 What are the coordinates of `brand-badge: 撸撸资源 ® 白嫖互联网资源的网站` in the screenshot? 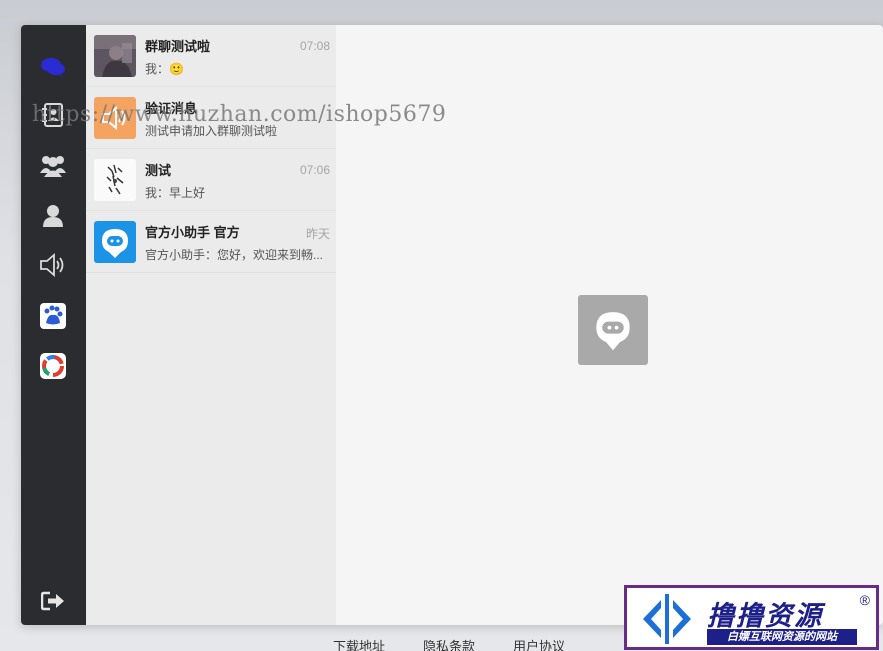 It's located at (751, 617).